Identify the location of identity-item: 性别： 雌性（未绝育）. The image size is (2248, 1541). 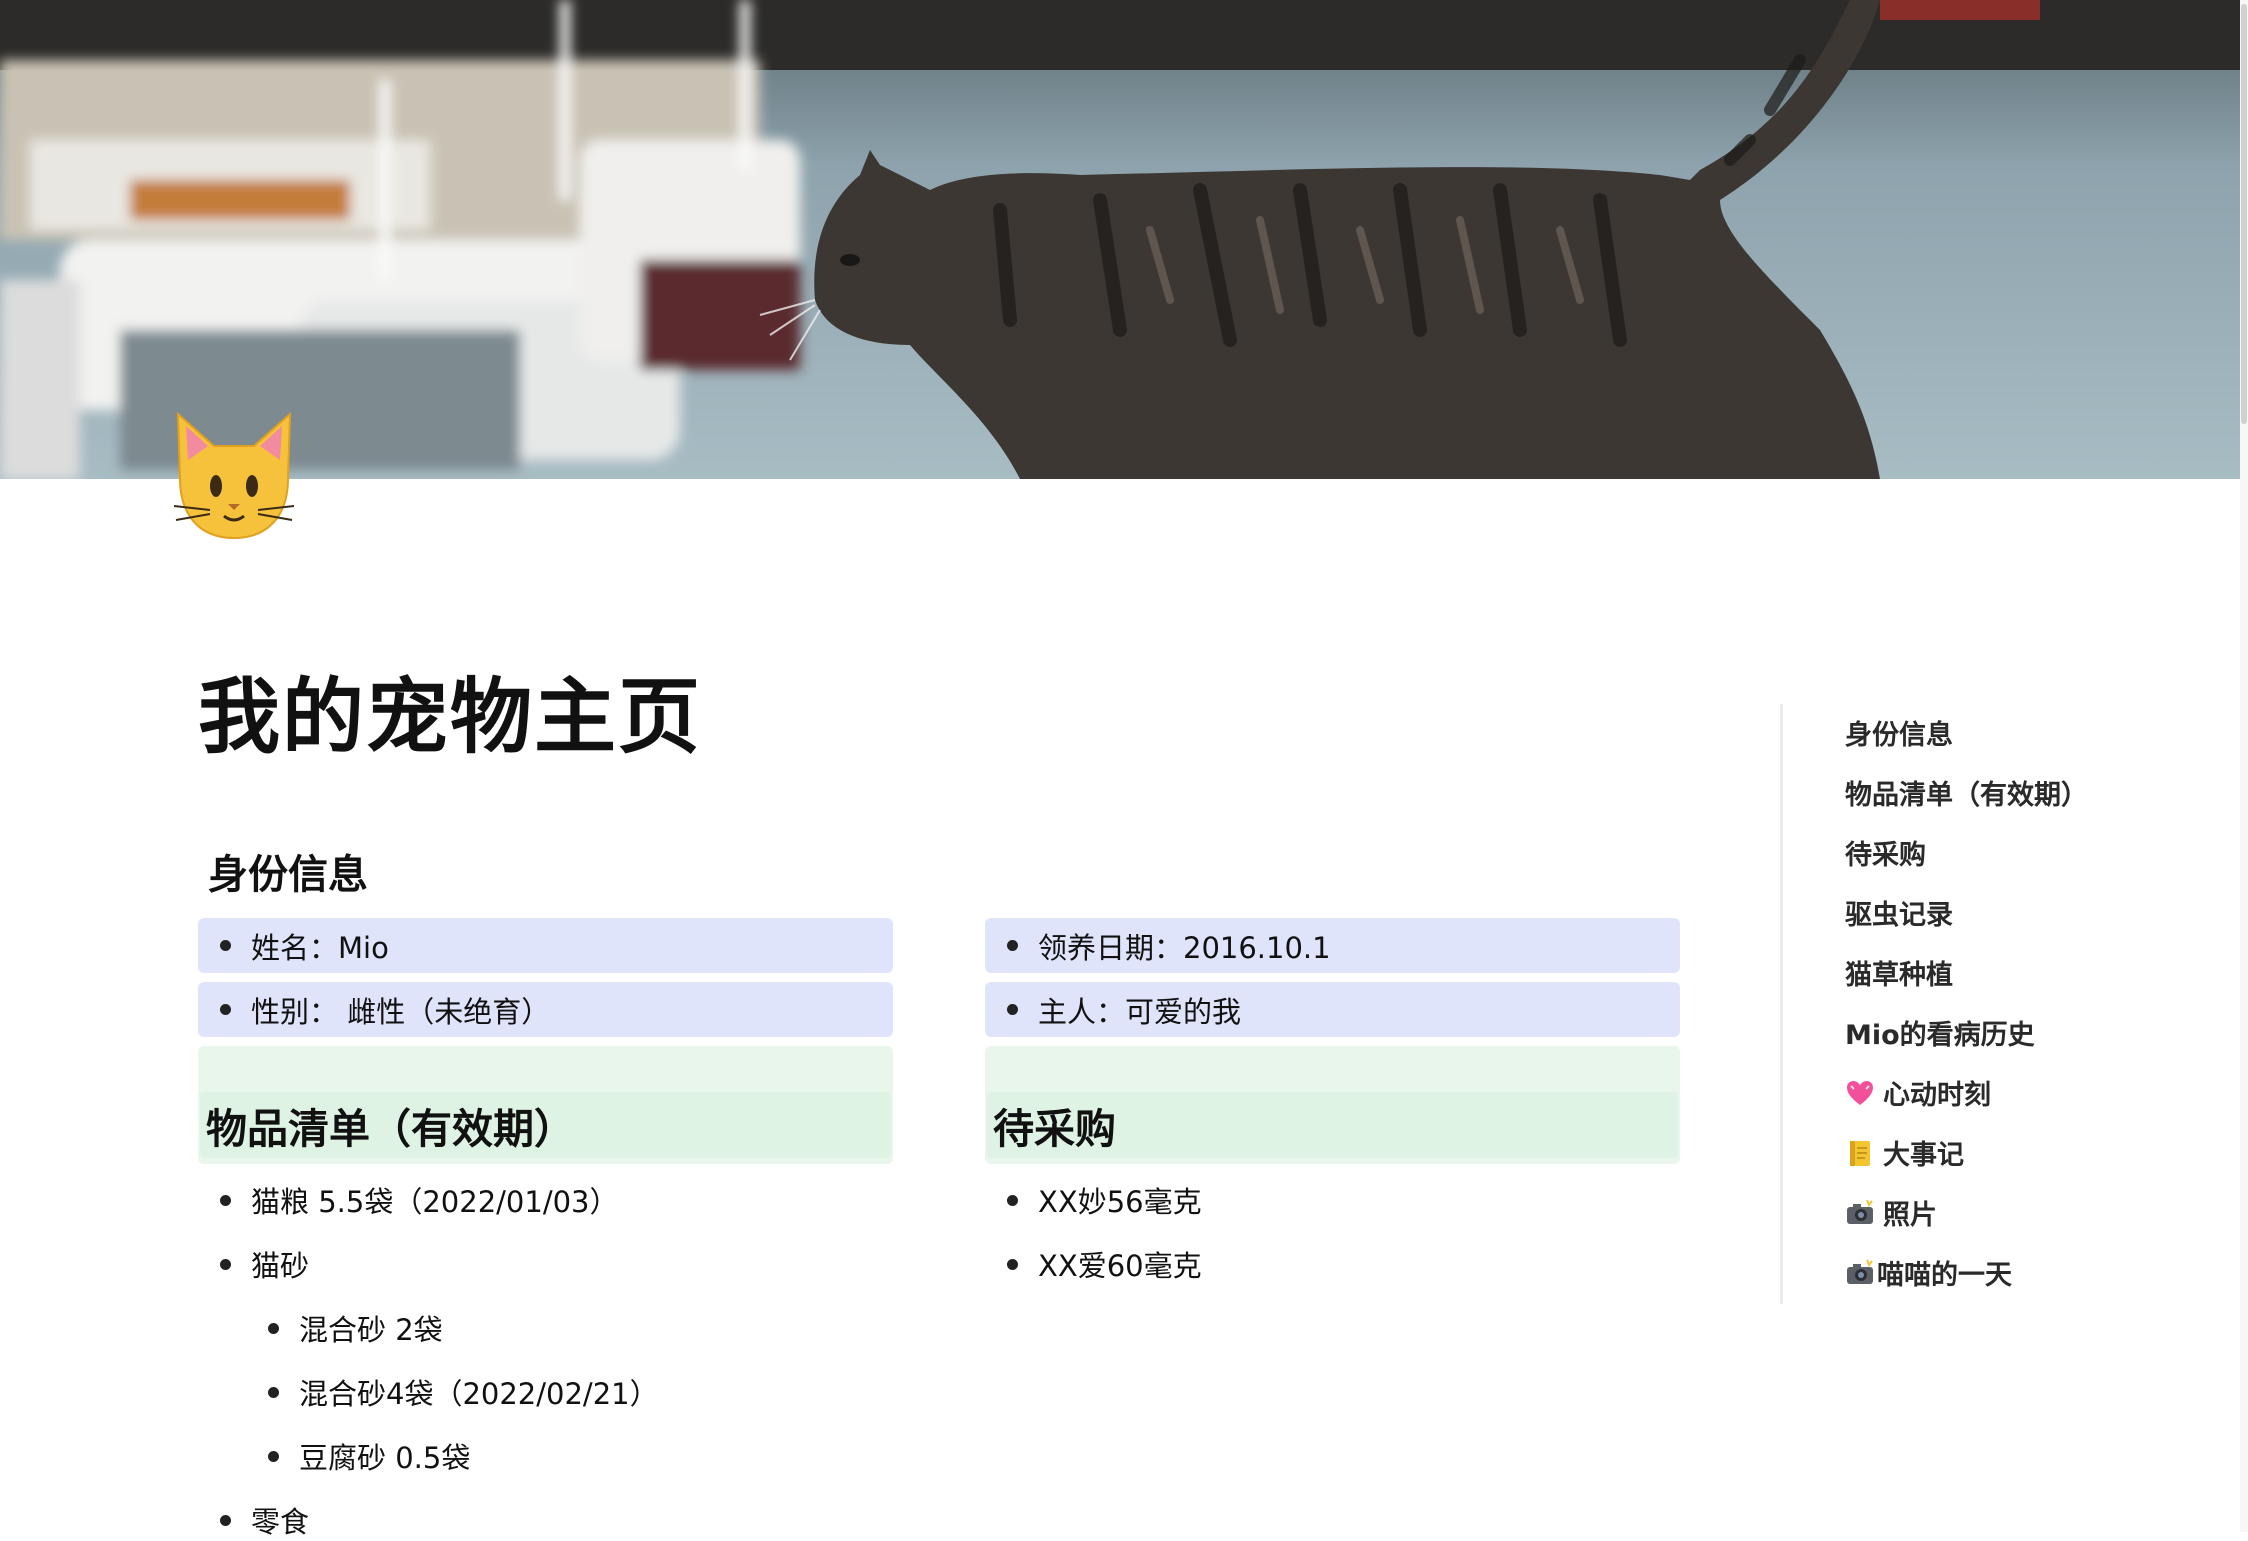
(545, 1009).